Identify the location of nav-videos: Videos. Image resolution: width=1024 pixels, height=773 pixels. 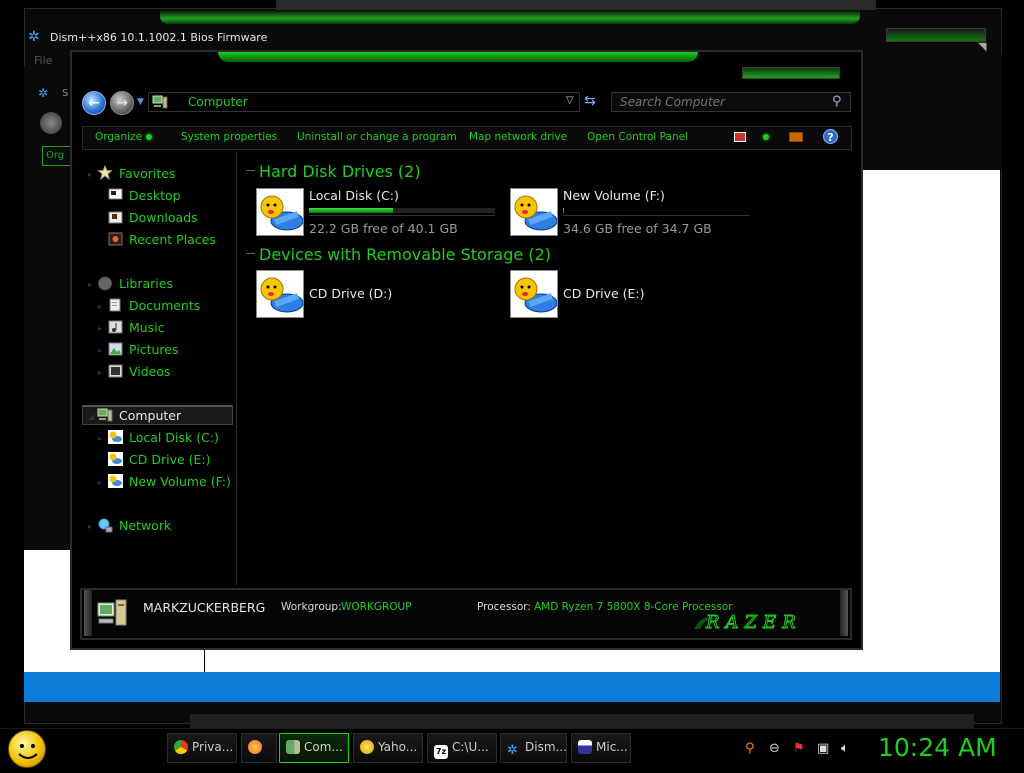
(150, 371).